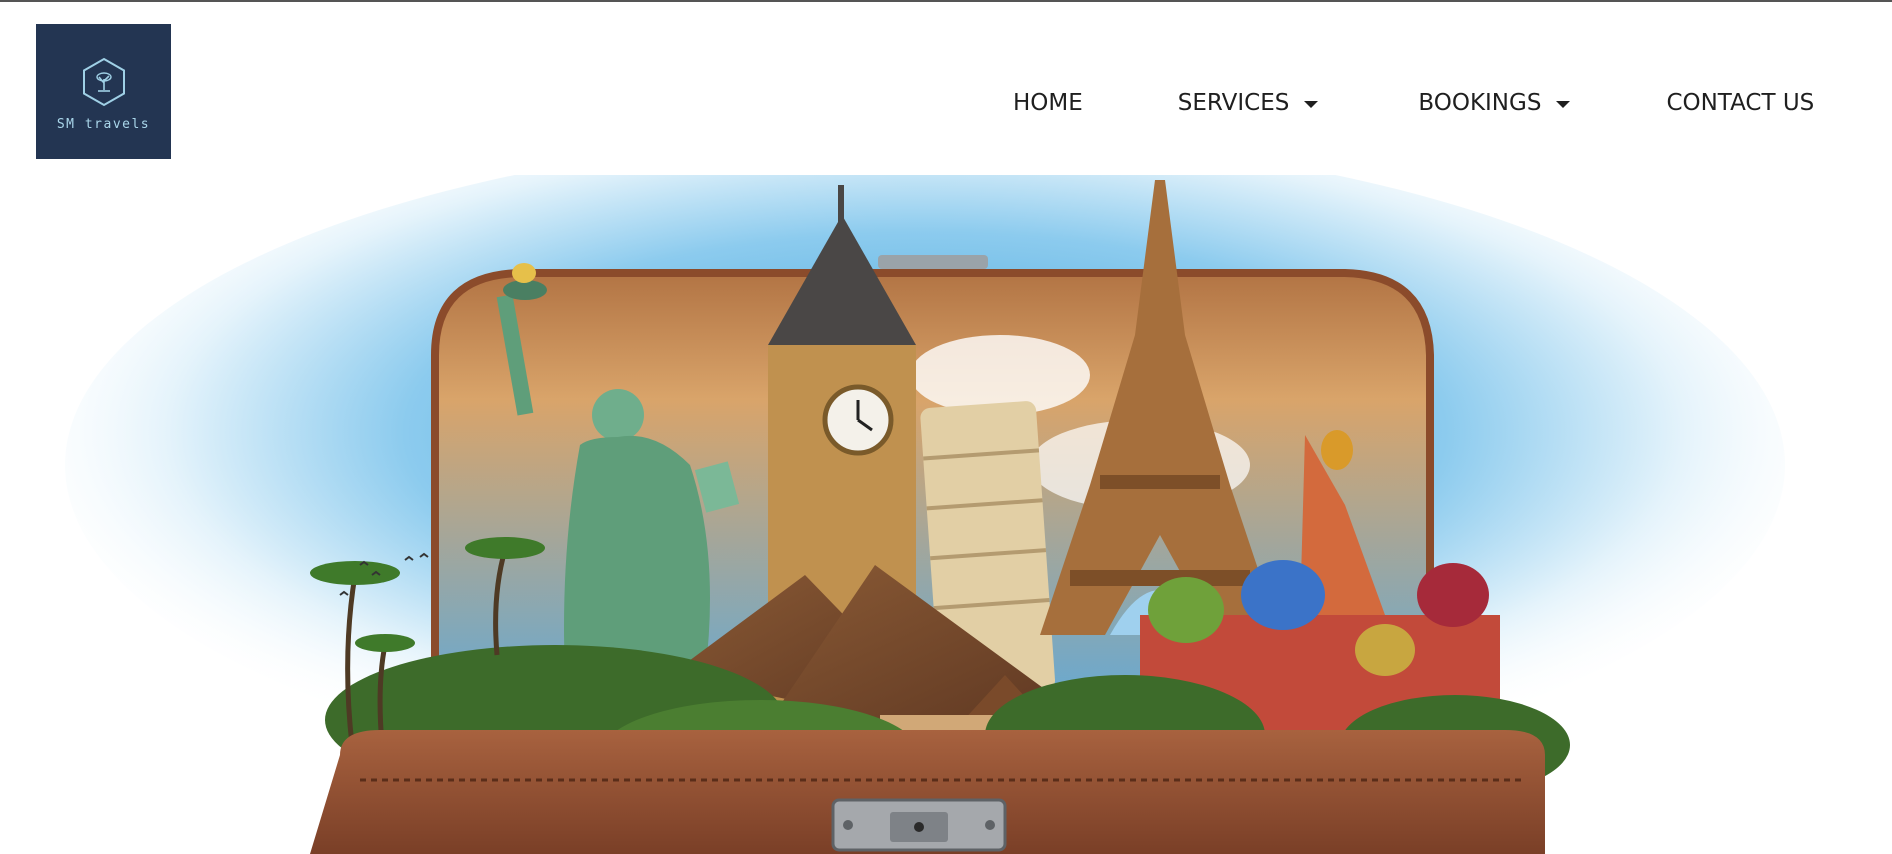 This screenshot has height=854, width=1892. What do you see at coordinates (919, 825) in the screenshot?
I see `suitcase-lock` at bounding box center [919, 825].